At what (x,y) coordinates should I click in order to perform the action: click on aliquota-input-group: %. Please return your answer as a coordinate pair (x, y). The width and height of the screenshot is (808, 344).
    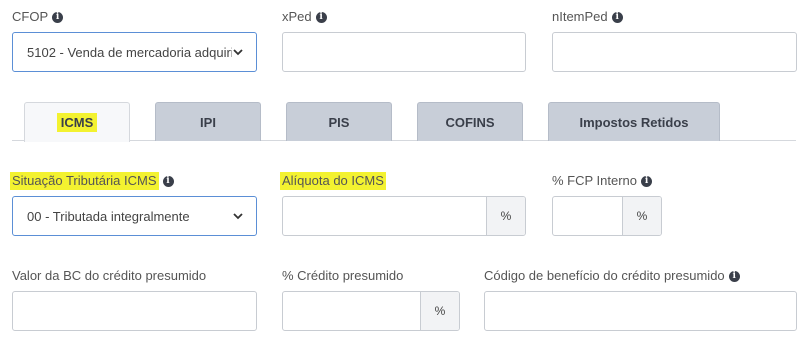
    Looking at the image, I should click on (404, 216).